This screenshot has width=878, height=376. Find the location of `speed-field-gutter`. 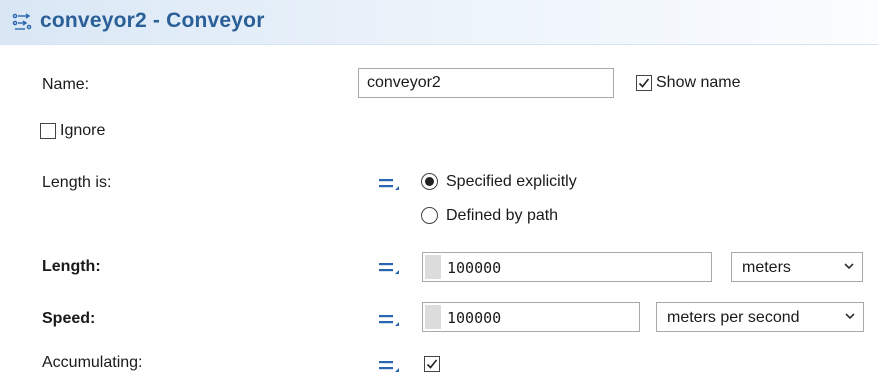

speed-field-gutter is located at coordinates (433, 317).